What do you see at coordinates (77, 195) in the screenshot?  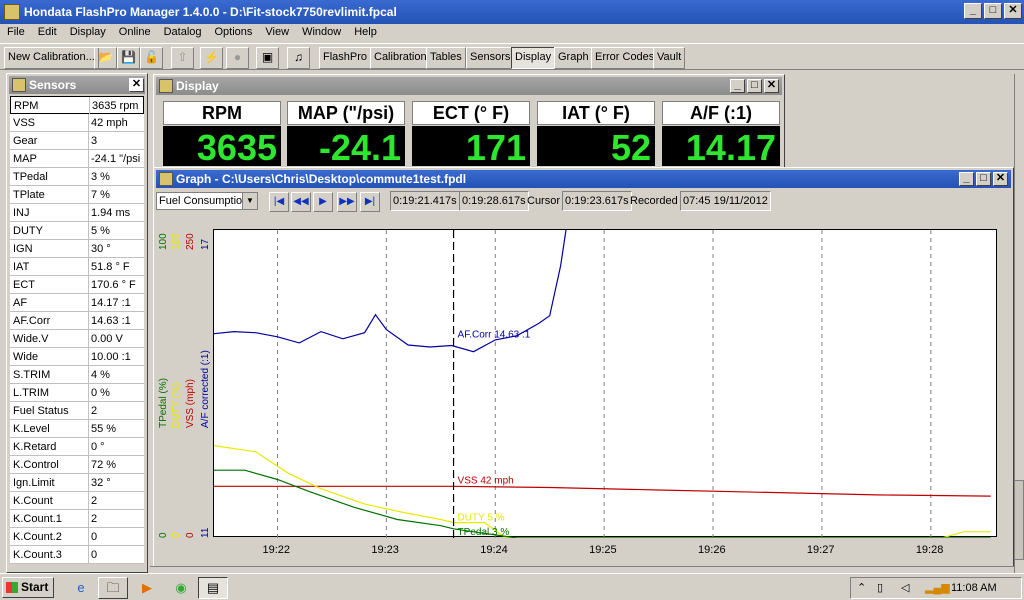 I see `sensor-row: TPlate 7 %` at bounding box center [77, 195].